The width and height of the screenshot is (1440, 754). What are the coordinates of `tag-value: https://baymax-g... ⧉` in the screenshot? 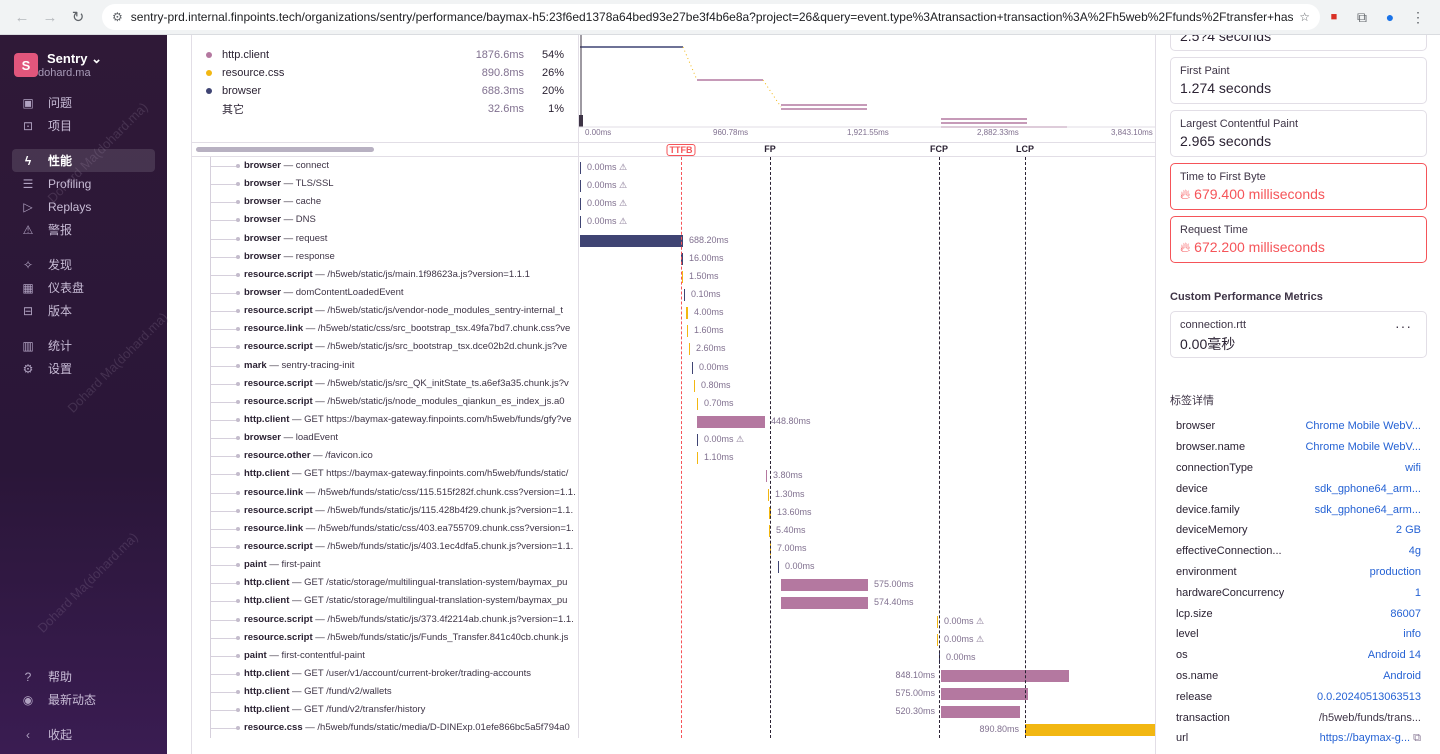 It's located at (1370, 738).